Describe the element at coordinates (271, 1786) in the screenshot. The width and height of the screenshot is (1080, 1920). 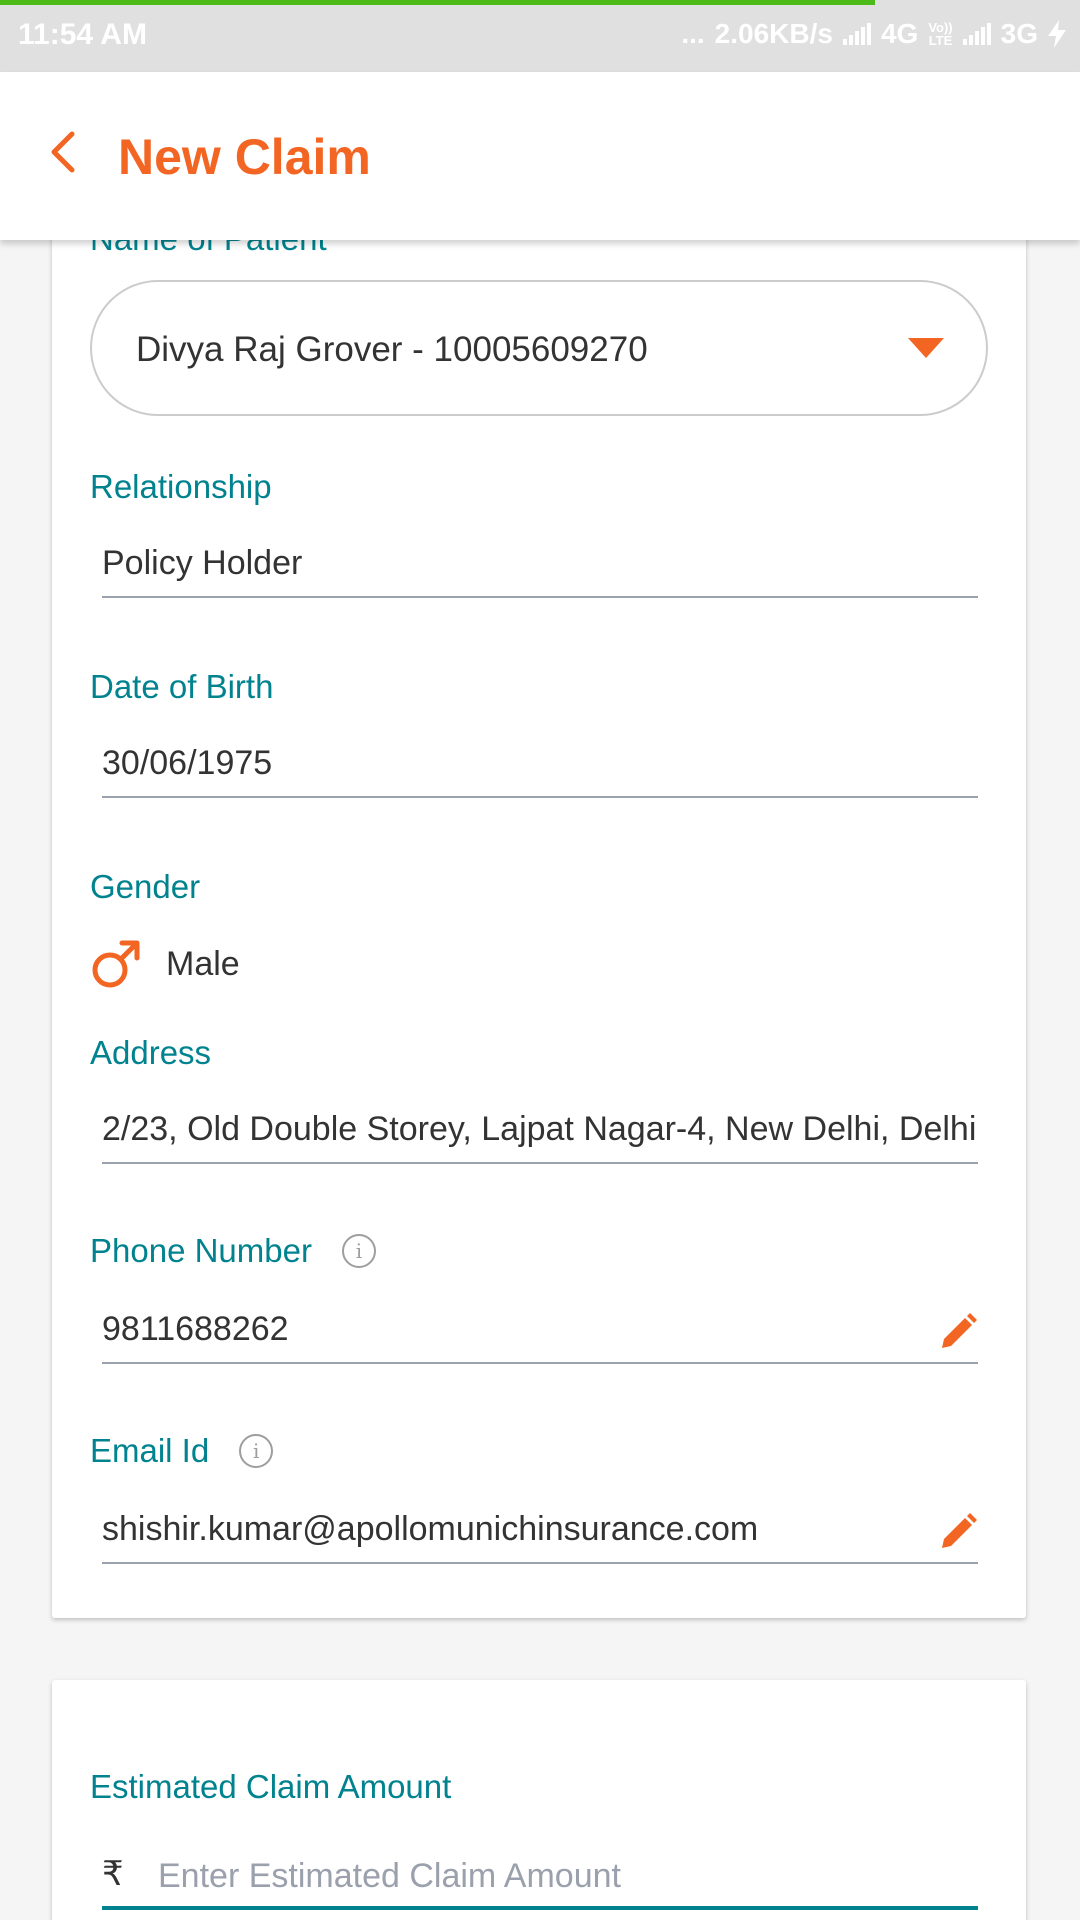
I see `claim-amount-label: Estimated Claim Amount` at that location.